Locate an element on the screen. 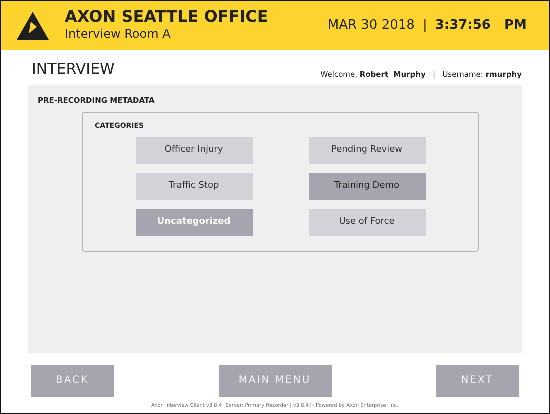  category-button: Training Demo is located at coordinates (367, 186).